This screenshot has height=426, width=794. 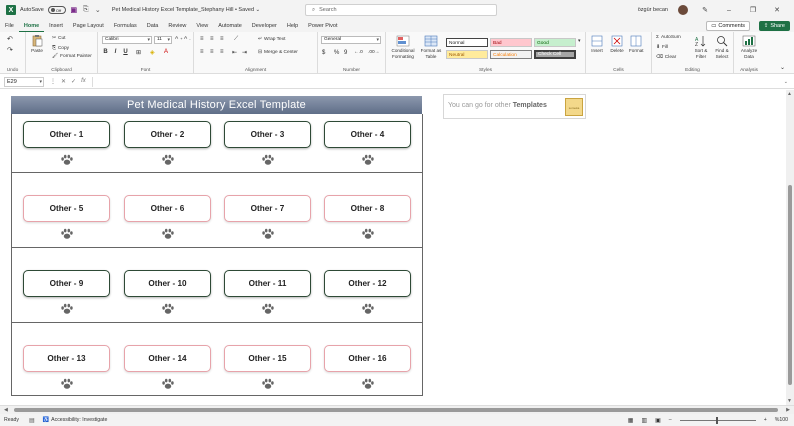 What do you see at coordinates (555, 42) in the screenshot?
I see `style-good: Good` at bounding box center [555, 42].